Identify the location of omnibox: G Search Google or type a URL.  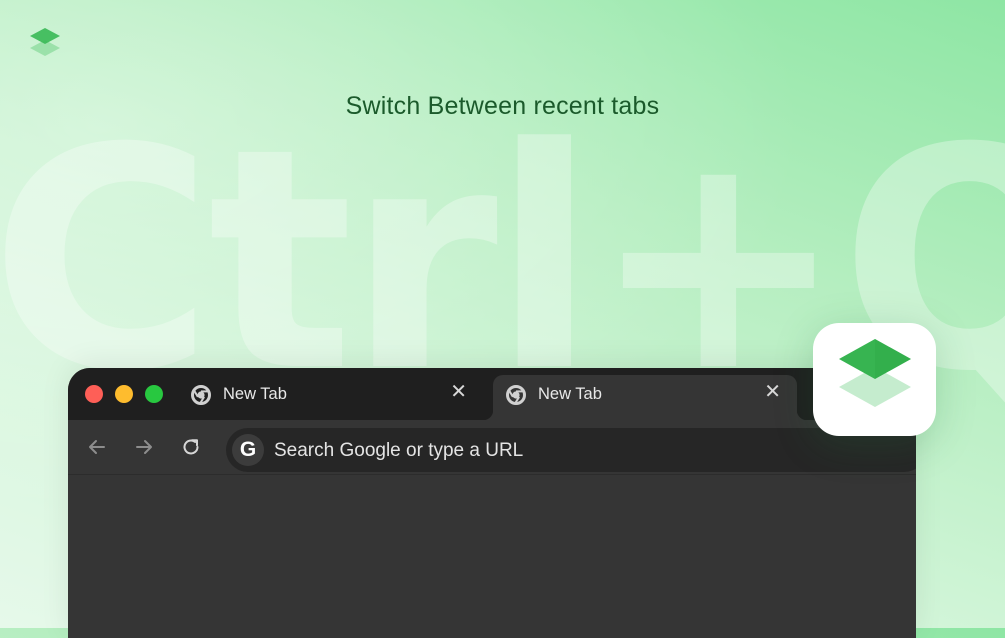
(571, 450).